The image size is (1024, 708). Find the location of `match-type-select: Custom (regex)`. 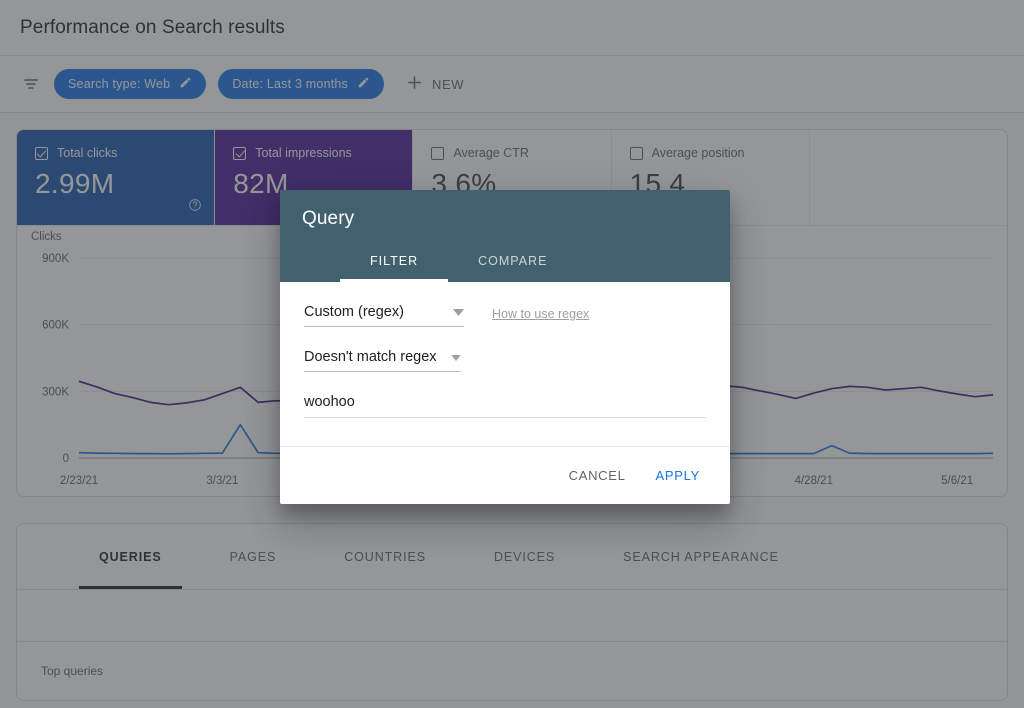

match-type-select: Custom (regex) is located at coordinates (384, 315).